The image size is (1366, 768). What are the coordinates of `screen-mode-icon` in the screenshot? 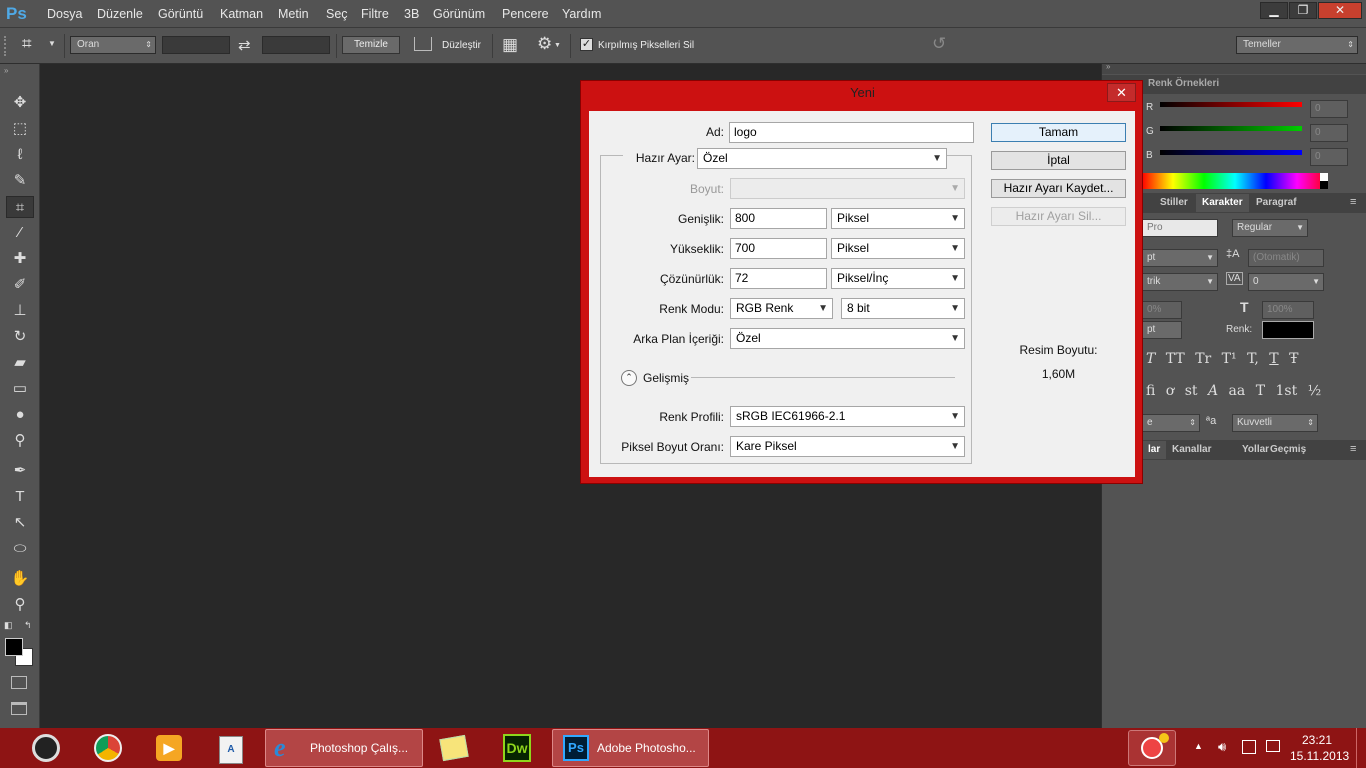 It's located at (19, 708).